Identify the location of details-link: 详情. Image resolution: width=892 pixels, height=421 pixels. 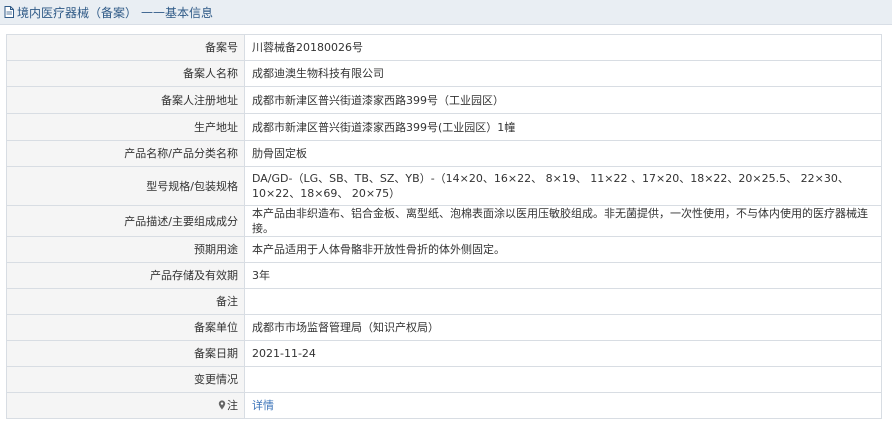
(263, 405).